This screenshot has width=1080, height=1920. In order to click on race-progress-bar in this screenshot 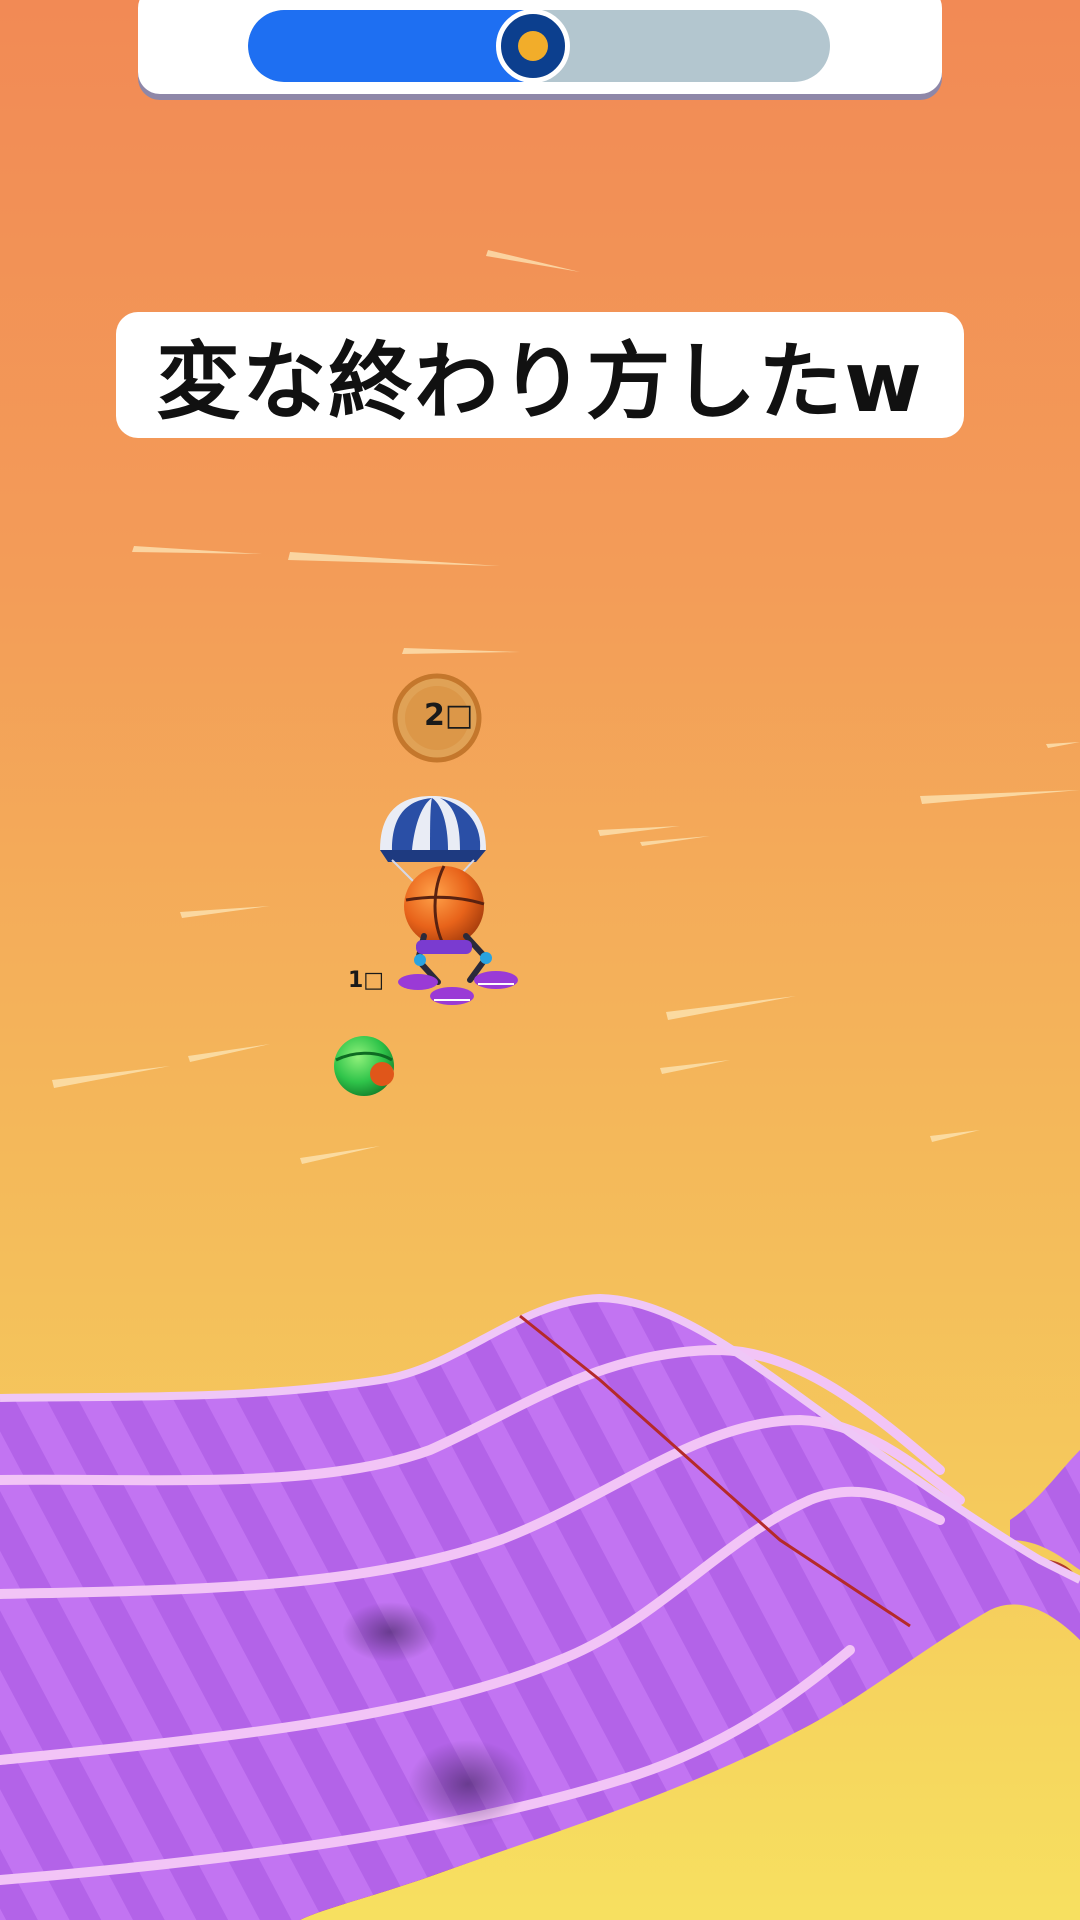, I will do `click(539, 46)`.